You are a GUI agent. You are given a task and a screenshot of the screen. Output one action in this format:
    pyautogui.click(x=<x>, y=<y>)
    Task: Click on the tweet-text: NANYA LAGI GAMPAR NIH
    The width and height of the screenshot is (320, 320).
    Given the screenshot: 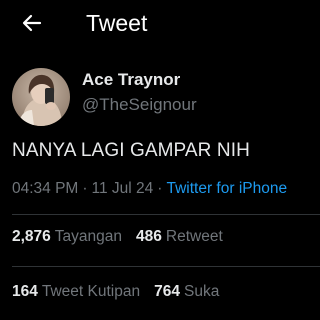 What is the action you would take?
    pyautogui.click(x=131, y=150)
    